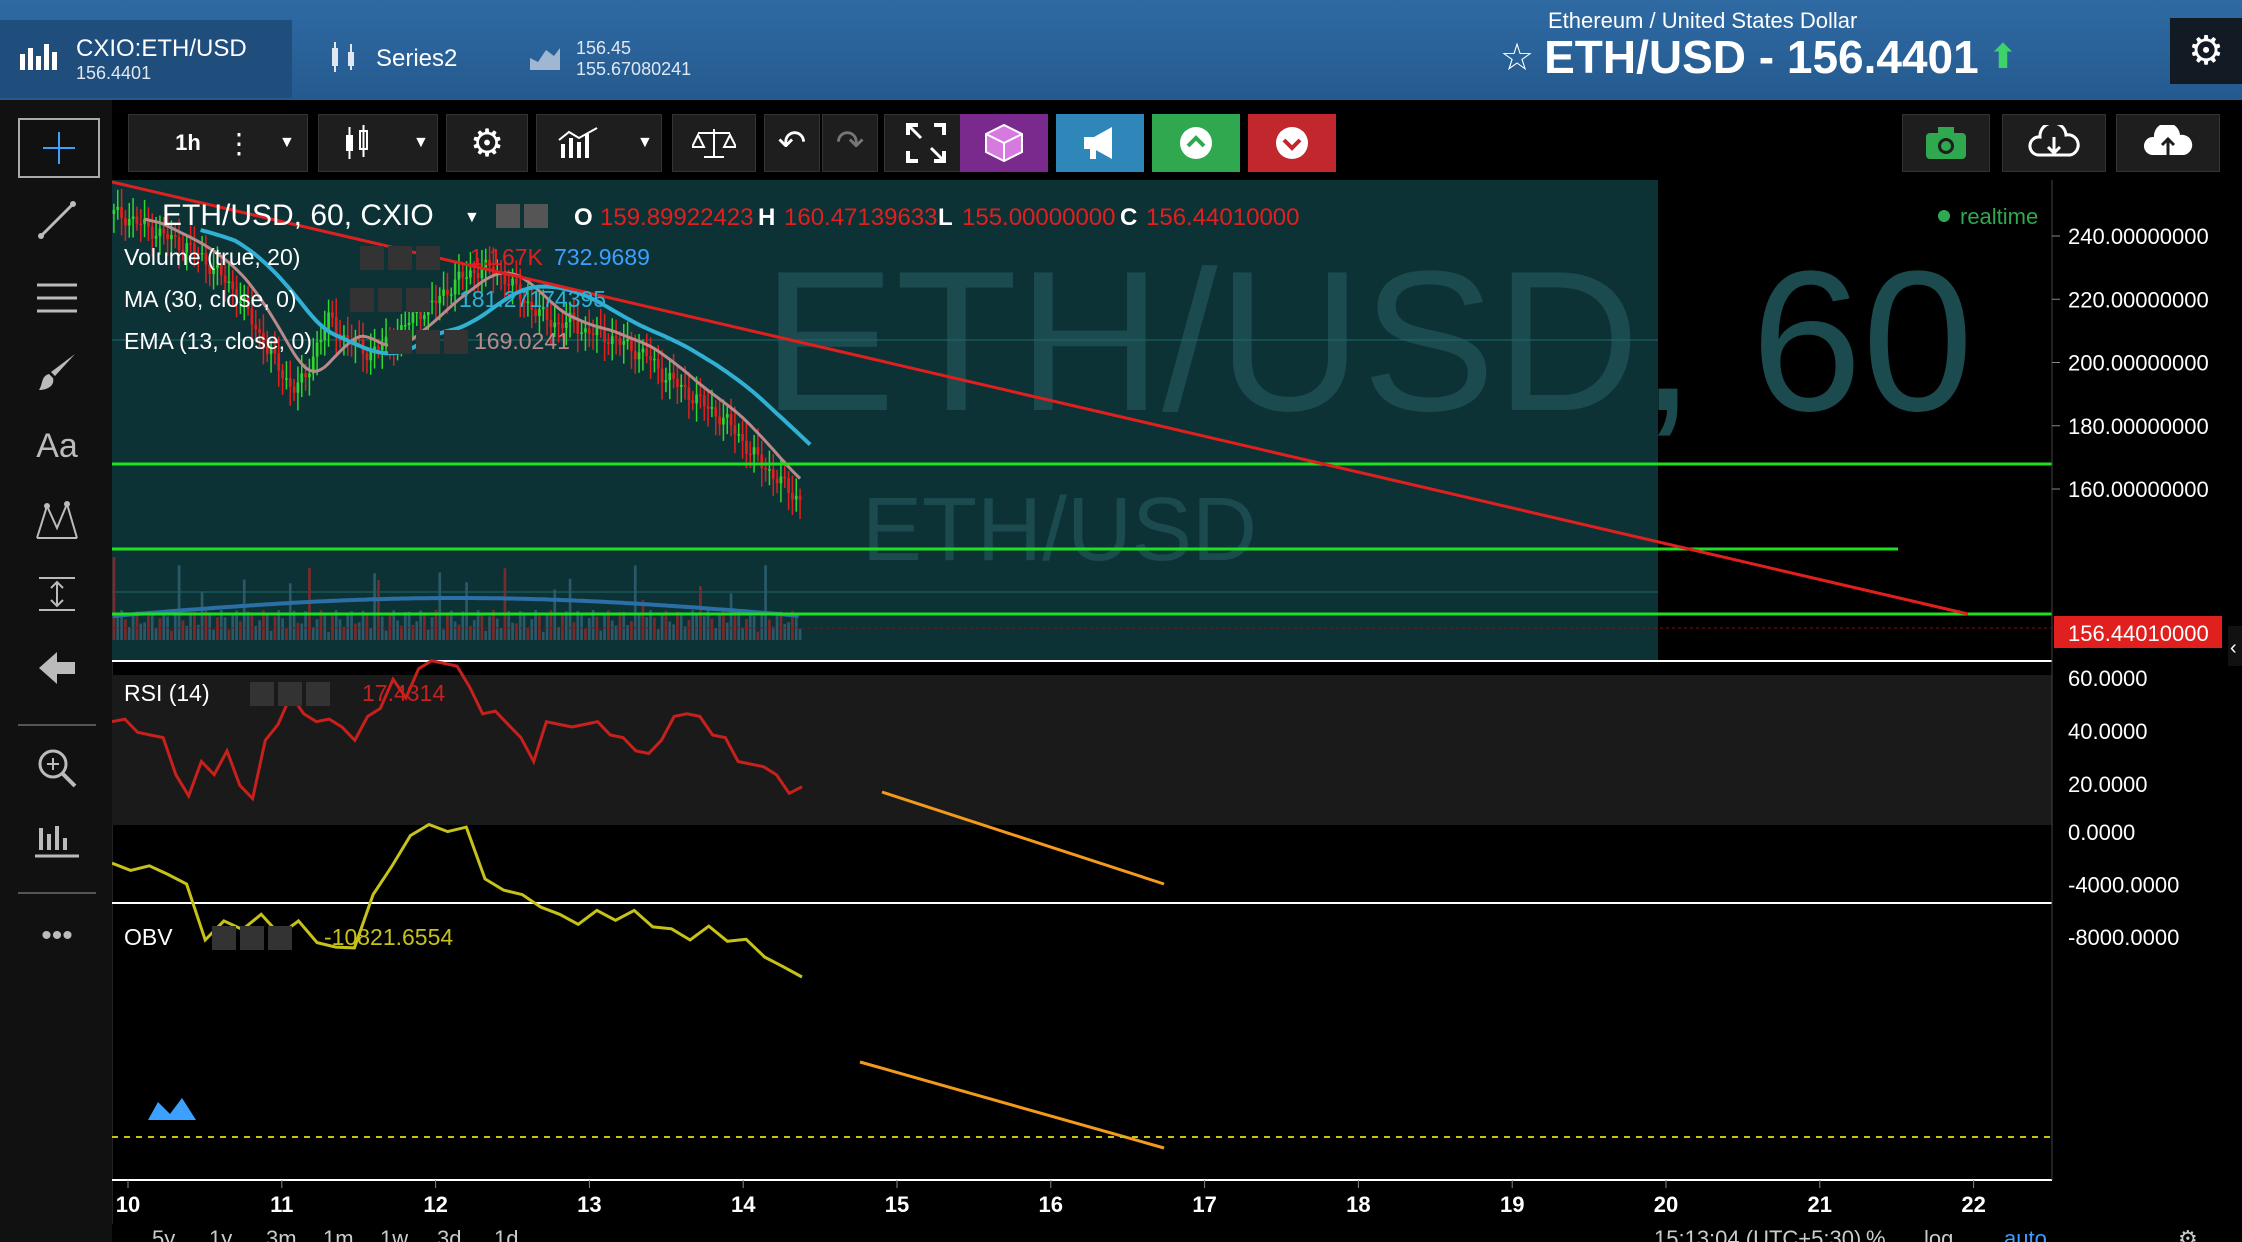 Image resolution: width=2242 pixels, height=1242 pixels. What do you see at coordinates (1876, 1234) in the screenshot?
I see `percent-toggle: %` at bounding box center [1876, 1234].